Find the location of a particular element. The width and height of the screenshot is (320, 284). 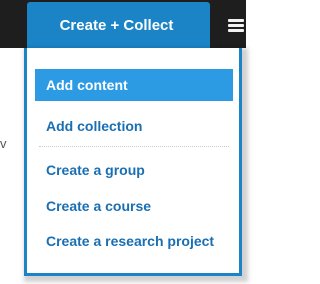

menu-item-create-group: Create a group is located at coordinates (134, 170).